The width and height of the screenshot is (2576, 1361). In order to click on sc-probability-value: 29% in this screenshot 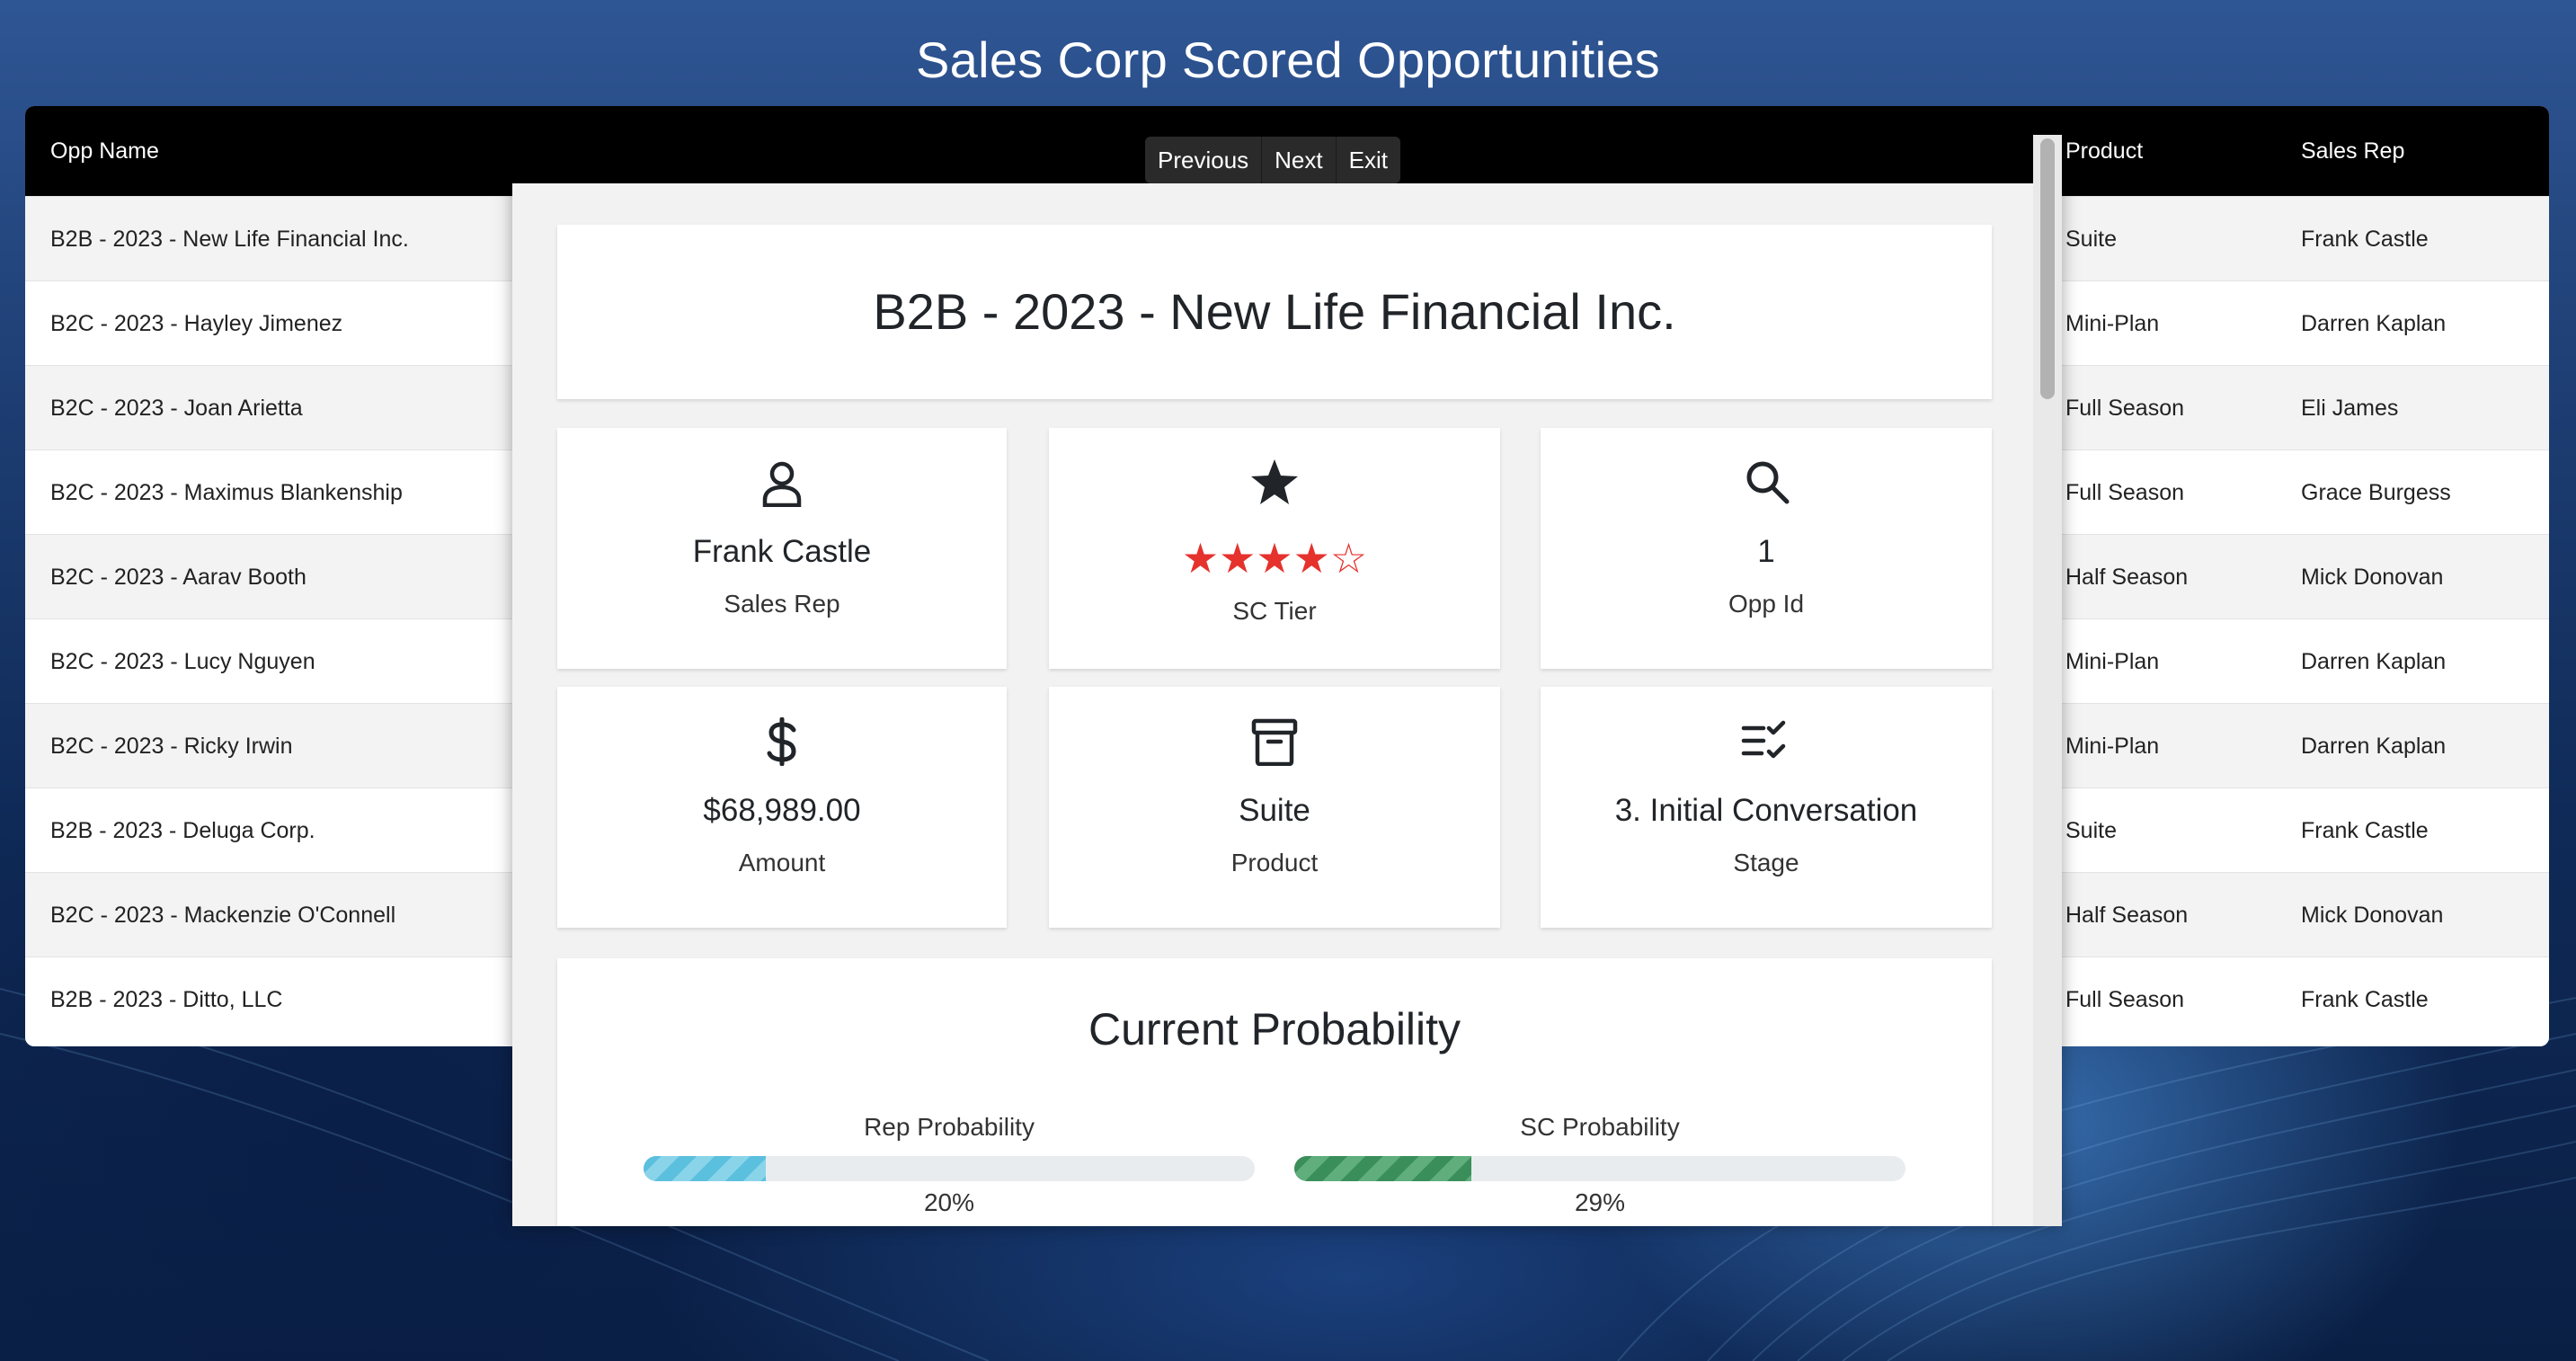, I will do `click(1600, 1202)`.